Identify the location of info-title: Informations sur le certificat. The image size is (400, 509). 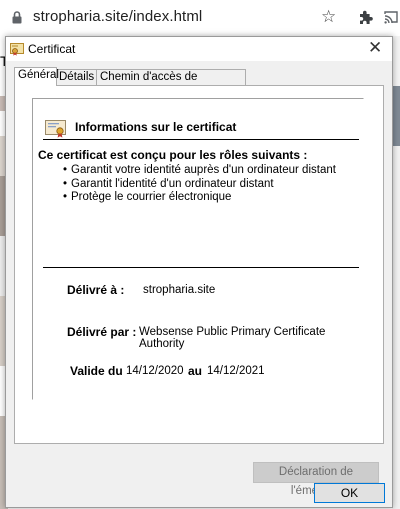
(156, 127).